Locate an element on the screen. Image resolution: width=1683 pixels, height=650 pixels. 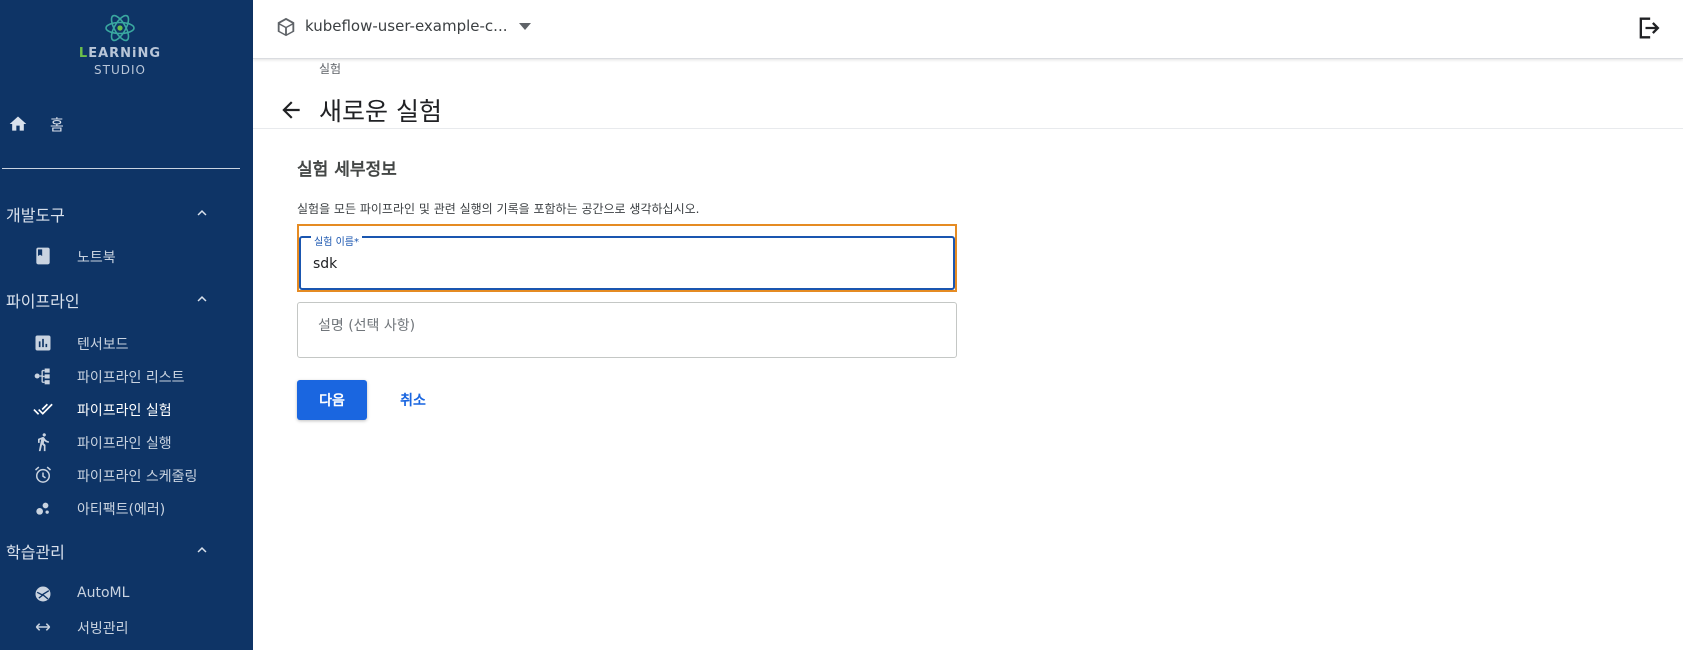
sidebar-item-label: AutoML is located at coordinates (103, 593).